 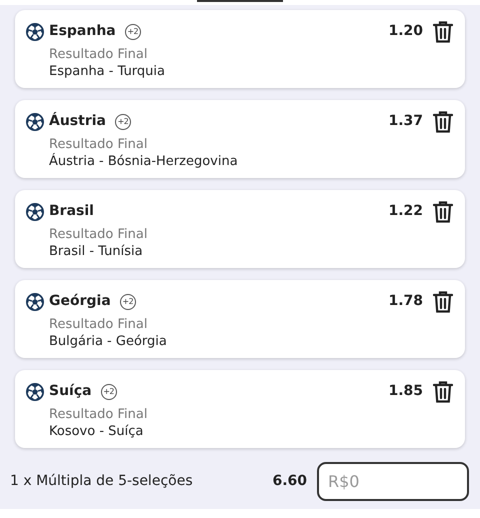 I want to click on team-name: Espanha, so click(x=82, y=31).